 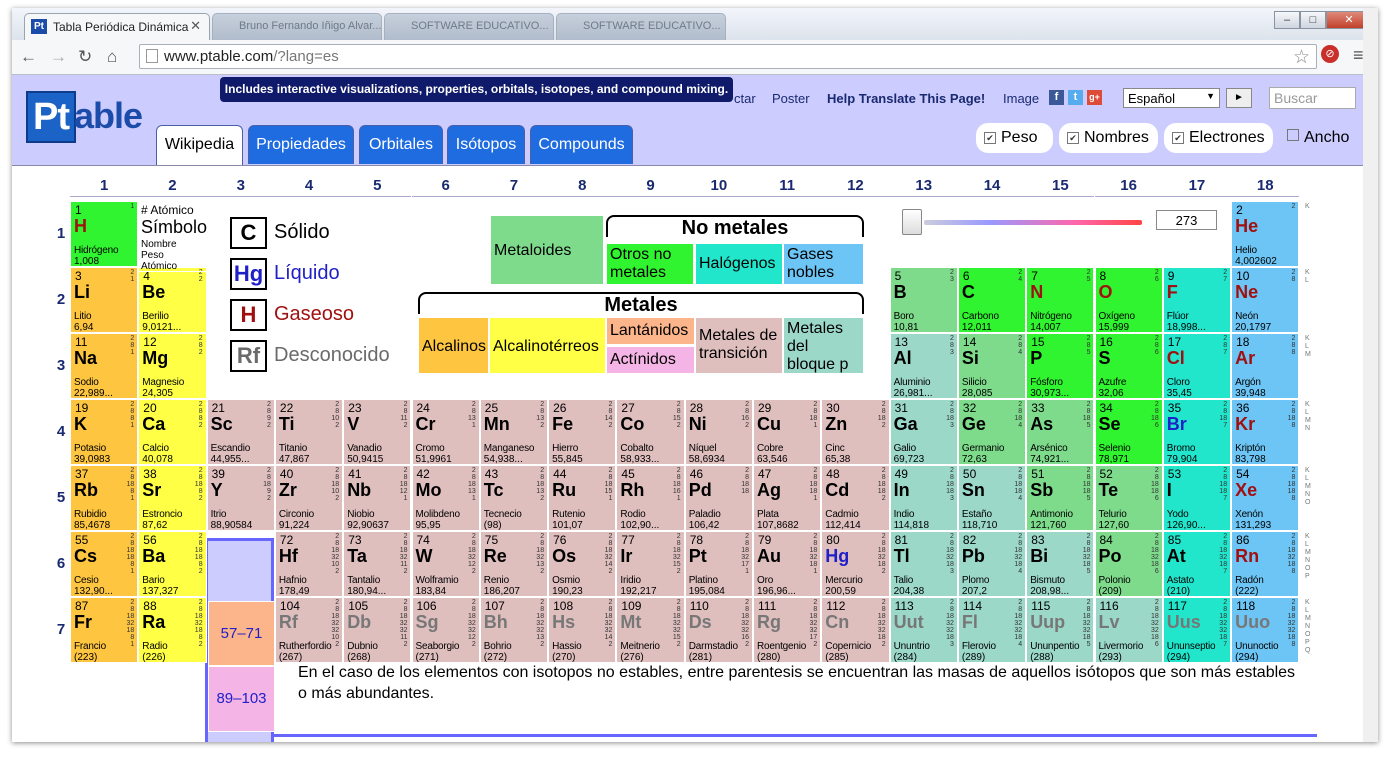 I want to click on element-ba: 56 Ba Bario 137,327 2 8 18 18 8 2, so click(x=172, y=564).